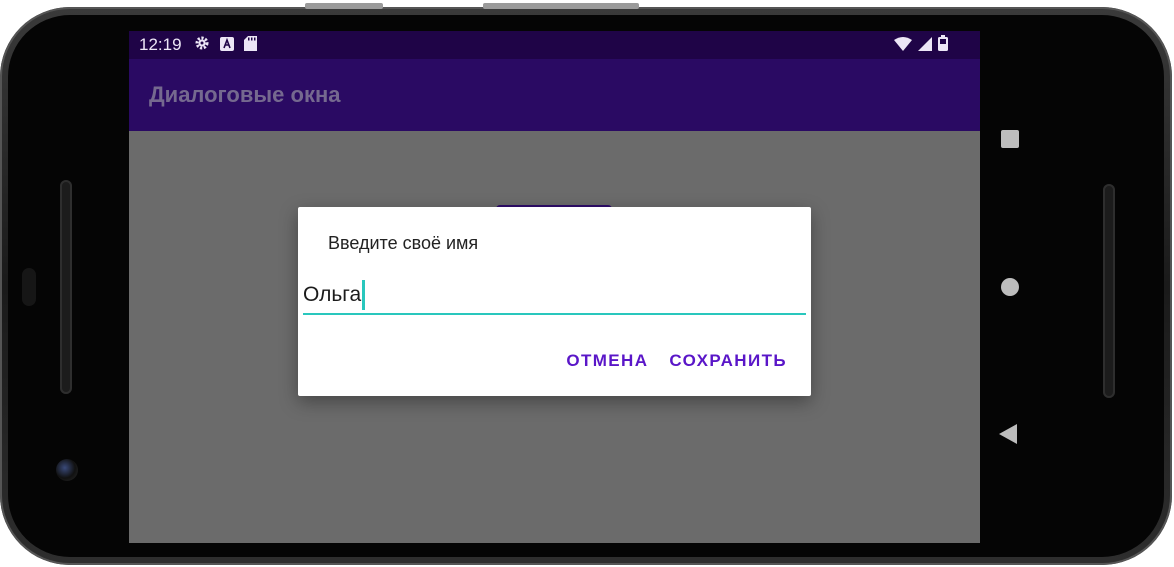 The image size is (1174, 567). I want to click on app-bar: Диалоговые окна, so click(554, 95).